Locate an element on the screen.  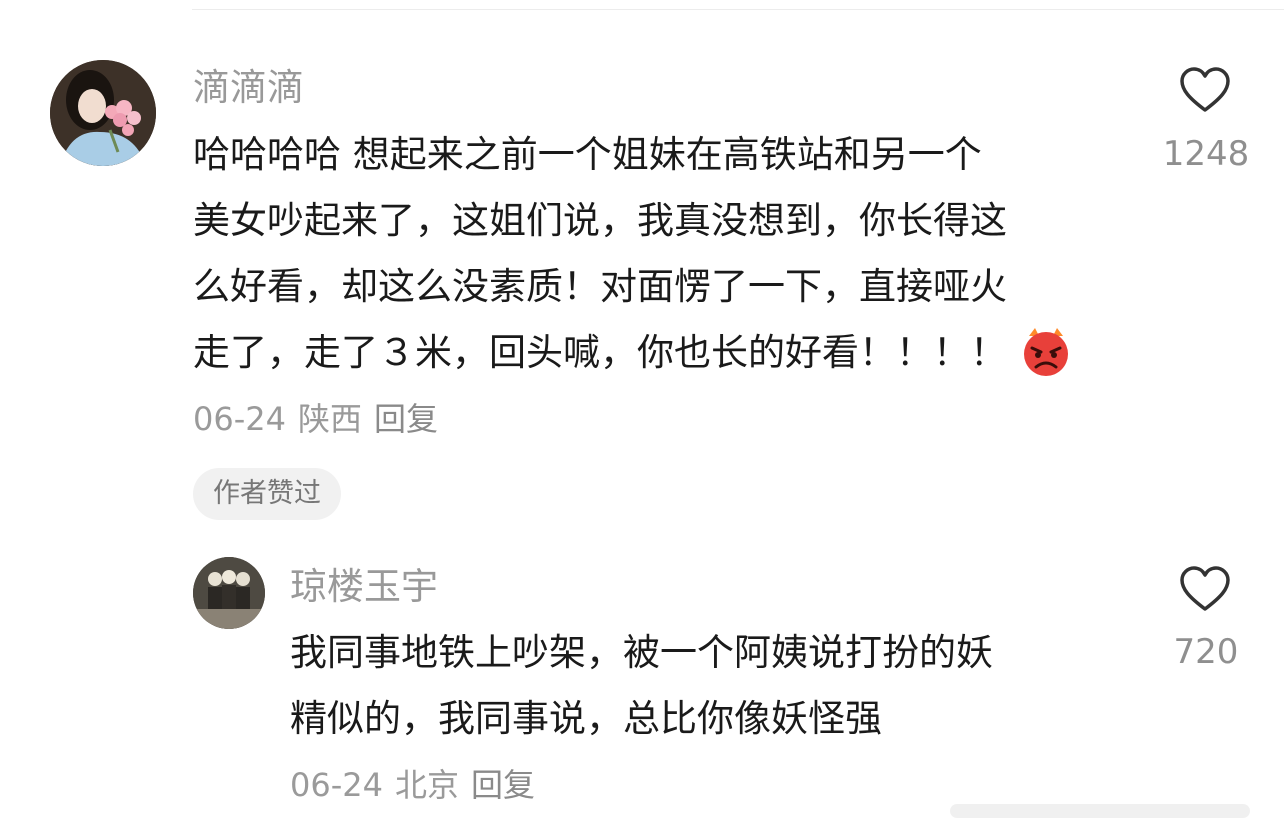
comment-meta: 06-24 陕西 回复 is located at coordinates (321, 419).